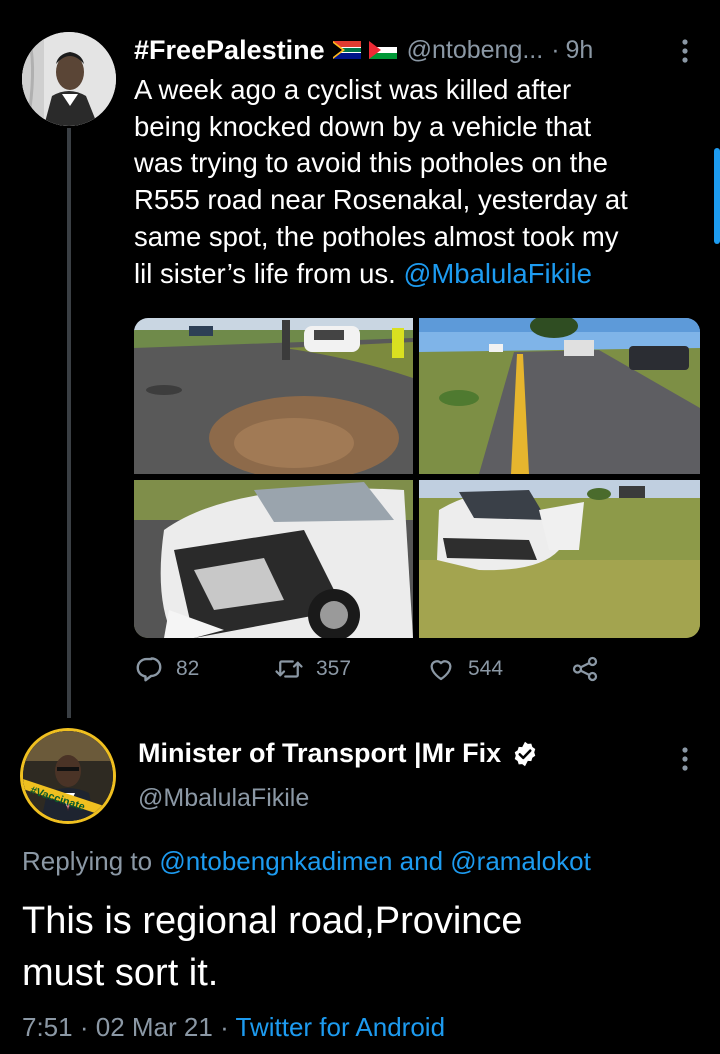 Image resolution: width=720 pixels, height=1054 pixels. Describe the element at coordinates (441, 670) in the screenshot. I see `like-icon` at that location.